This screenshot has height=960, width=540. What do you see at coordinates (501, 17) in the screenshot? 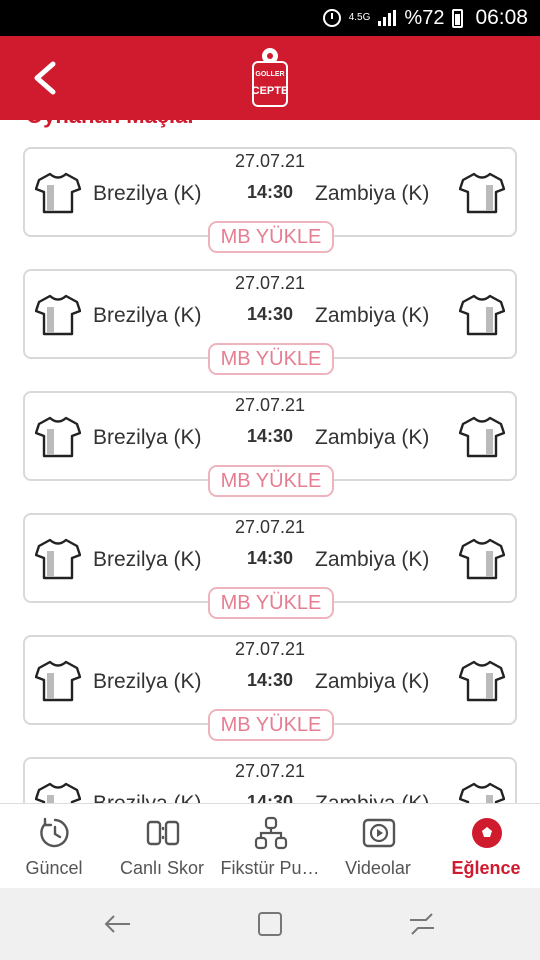
I see `clock-time: 06:08` at bounding box center [501, 17].